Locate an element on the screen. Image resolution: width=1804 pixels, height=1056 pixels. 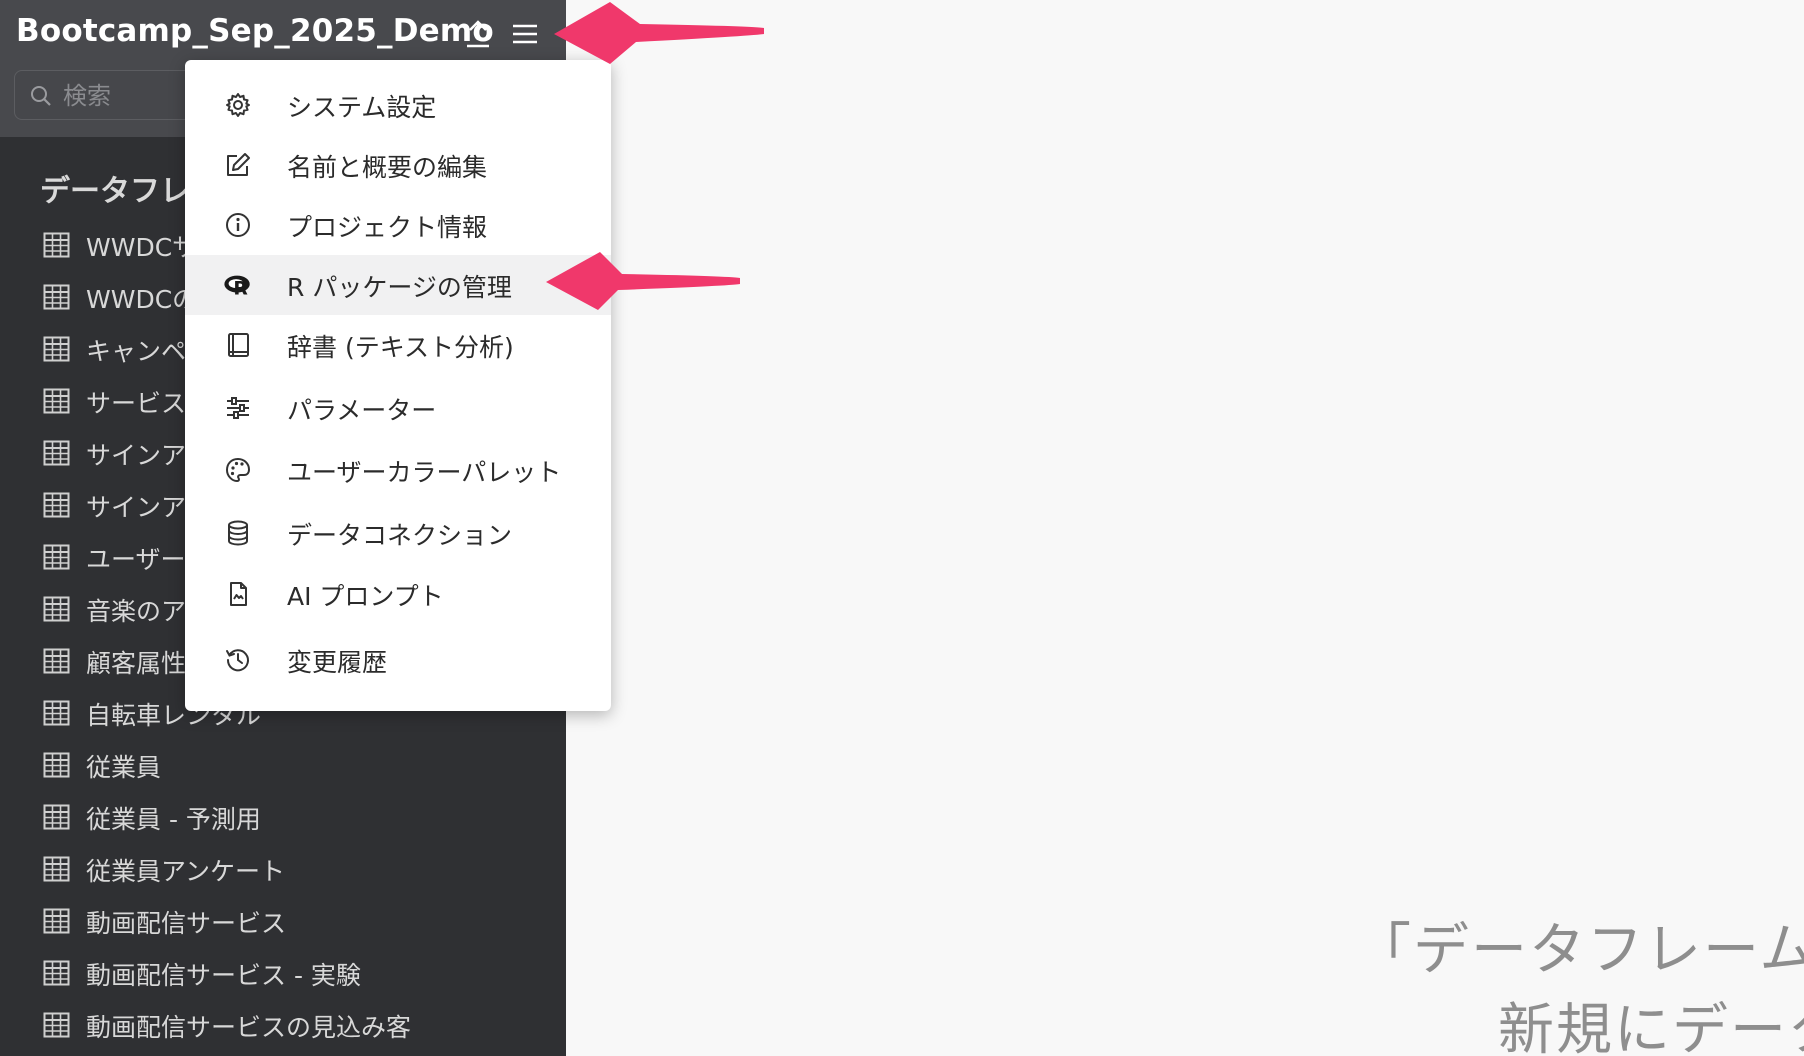
book-icon is located at coordinates (238, 345).